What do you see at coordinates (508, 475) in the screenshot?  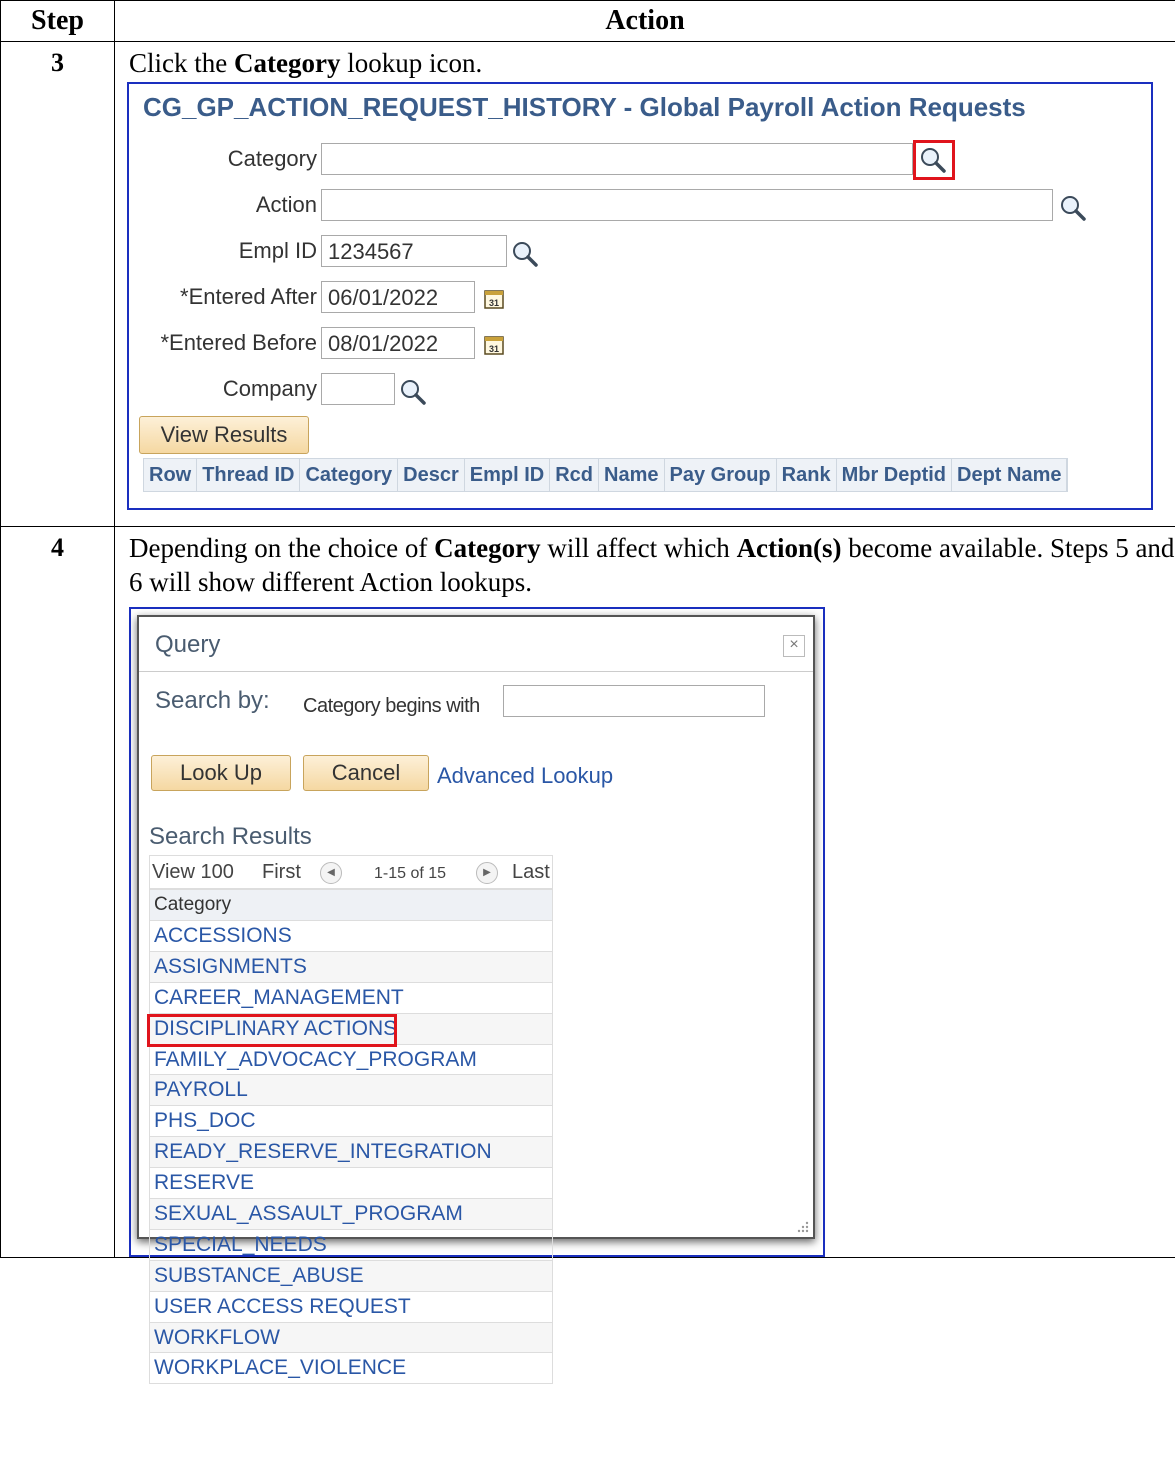 I see `grid-column-header: Empl ID` at bounding box center [508, 475].